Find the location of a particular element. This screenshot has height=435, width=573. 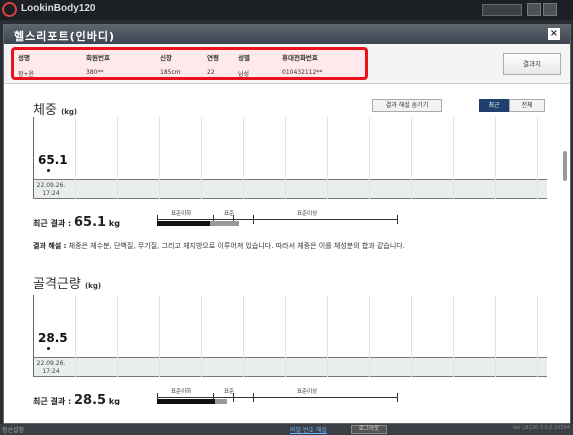

section-title-text: 골격근량 is located at coordinates (57, 284).